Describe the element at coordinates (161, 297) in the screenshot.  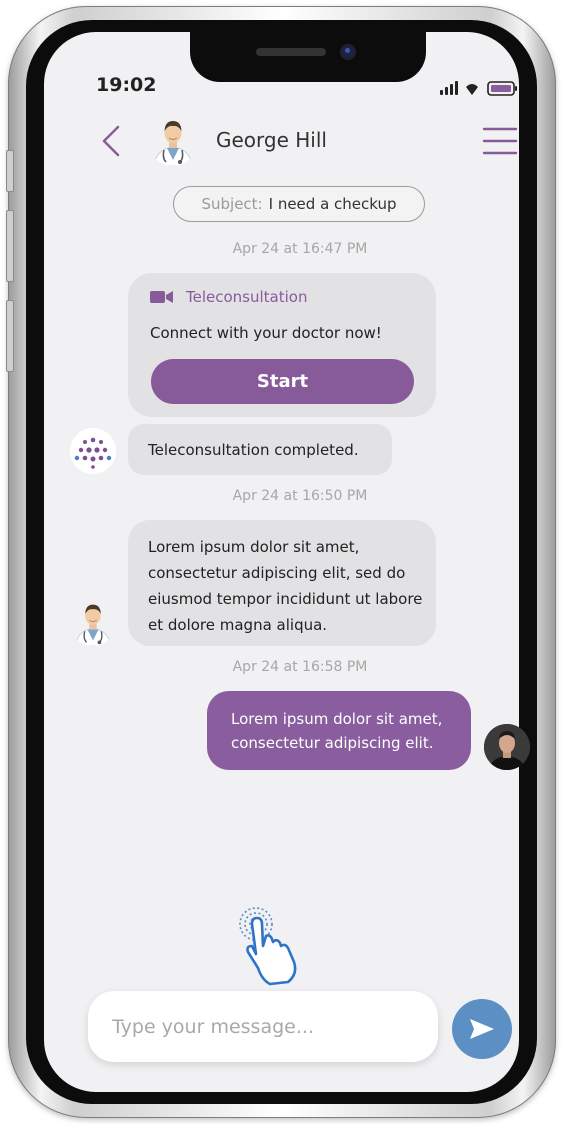
I see `video-camera-icon` at that location.